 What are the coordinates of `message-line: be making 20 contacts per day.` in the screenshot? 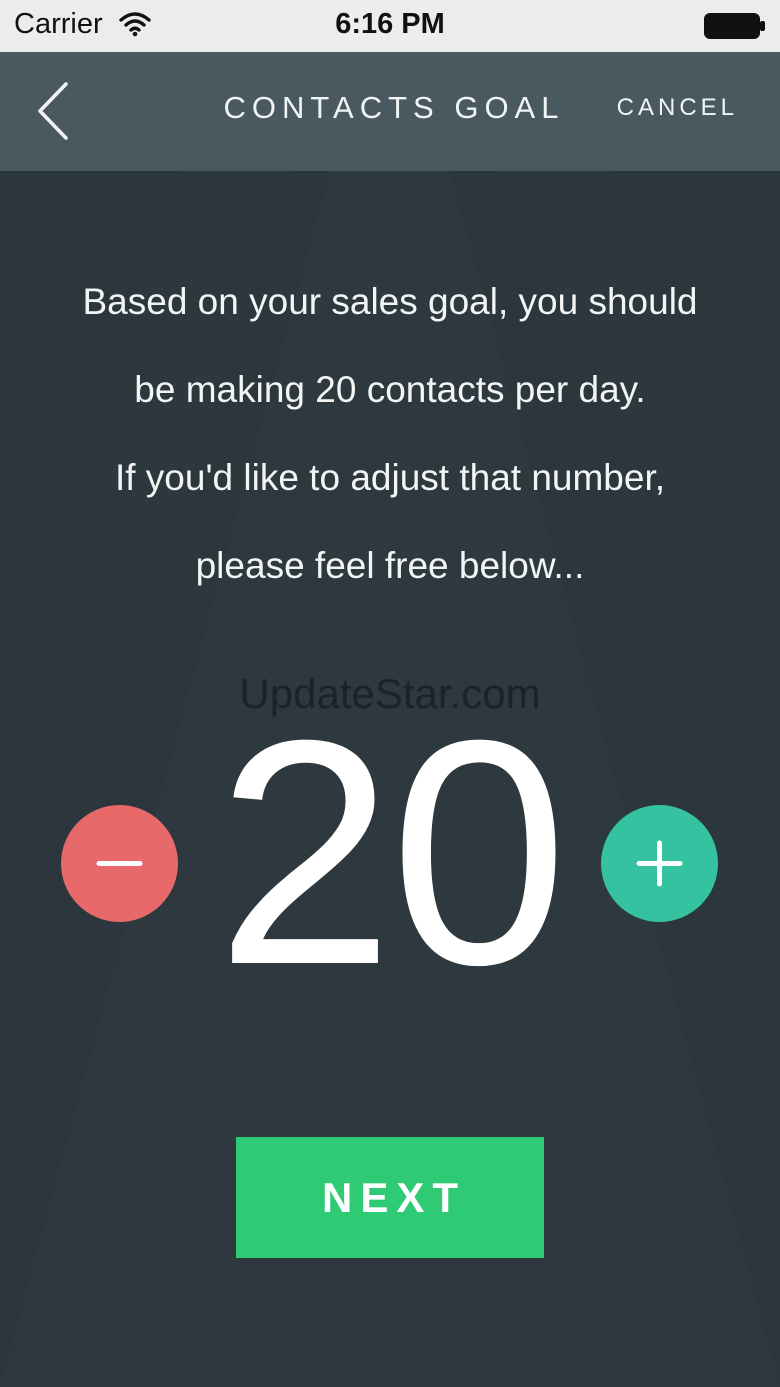 It's located at (390, 389).